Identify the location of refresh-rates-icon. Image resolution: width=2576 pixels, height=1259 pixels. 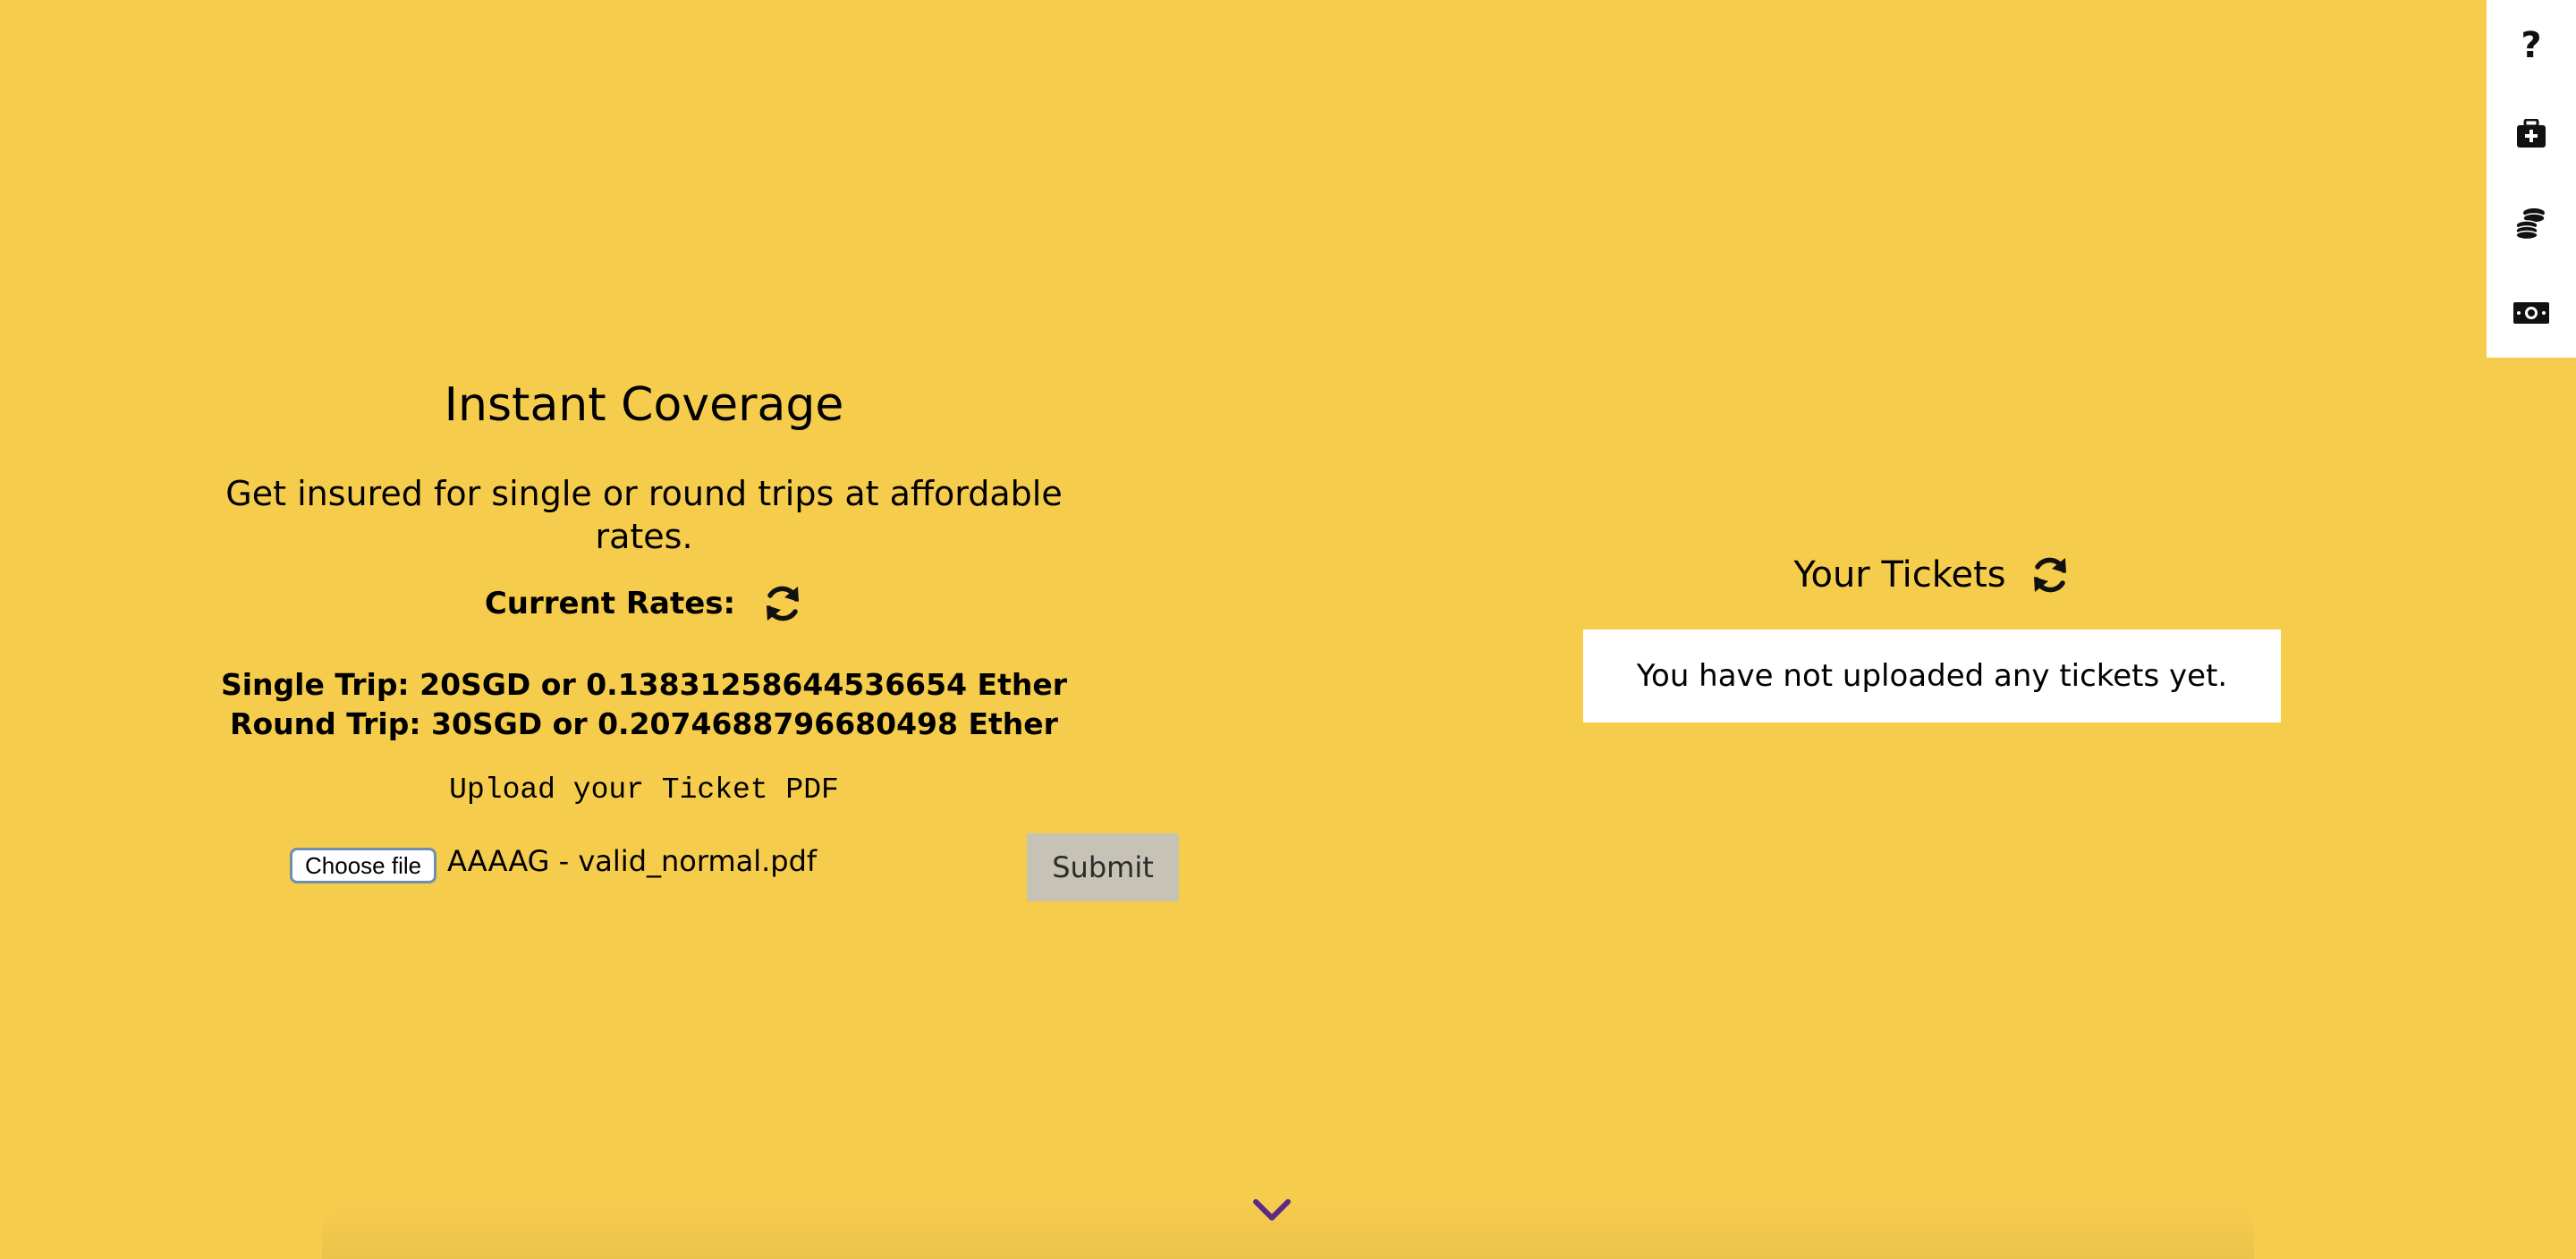
(782, 603).